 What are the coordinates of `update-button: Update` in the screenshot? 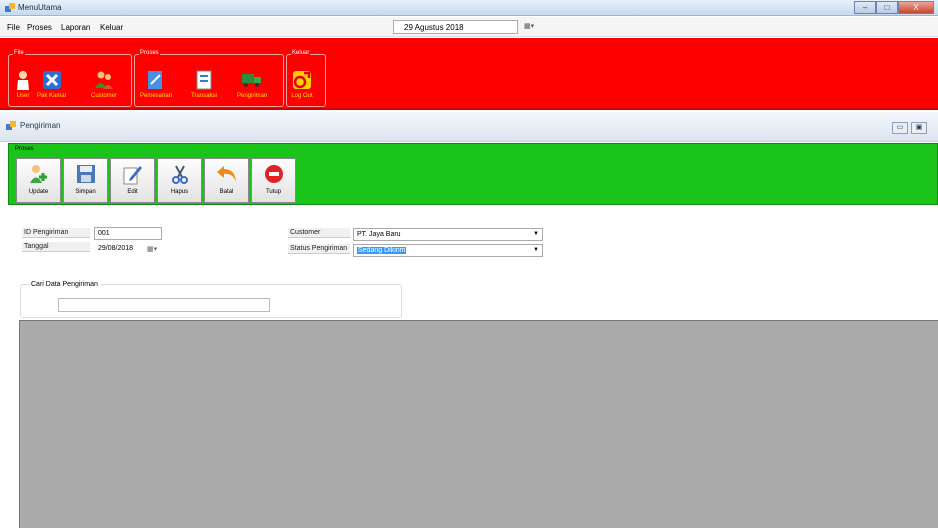 It's located at (38, 180).